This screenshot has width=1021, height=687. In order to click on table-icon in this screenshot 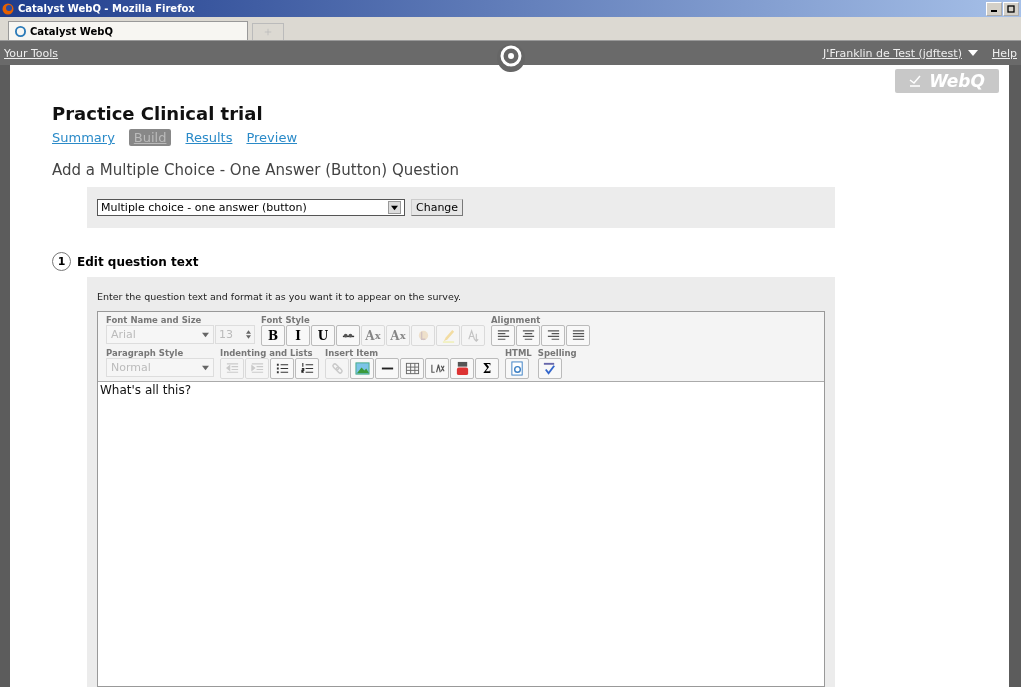, I will do `click(412, 368)`.